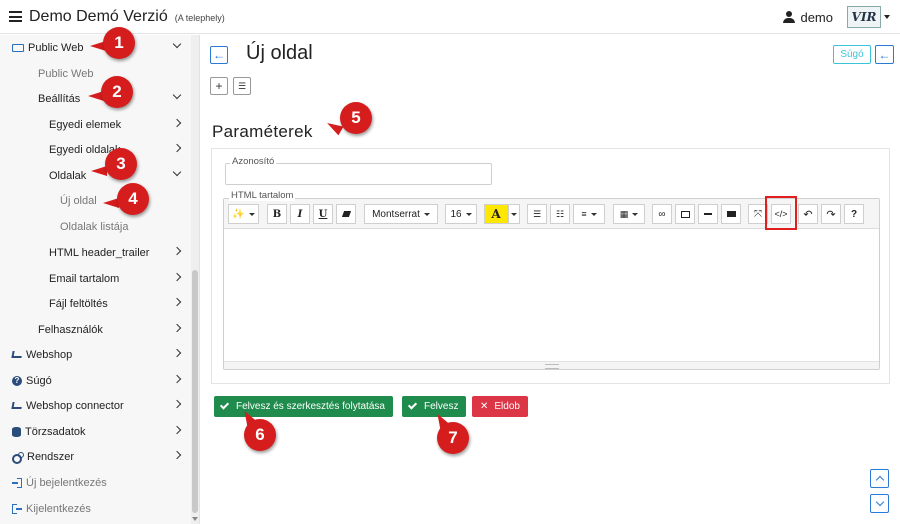 This screenshot has height=524, width=900. Describe the element at coordinates (589, 214) in the screenshot. I see `paragraph-align-button: ≡` at that location.